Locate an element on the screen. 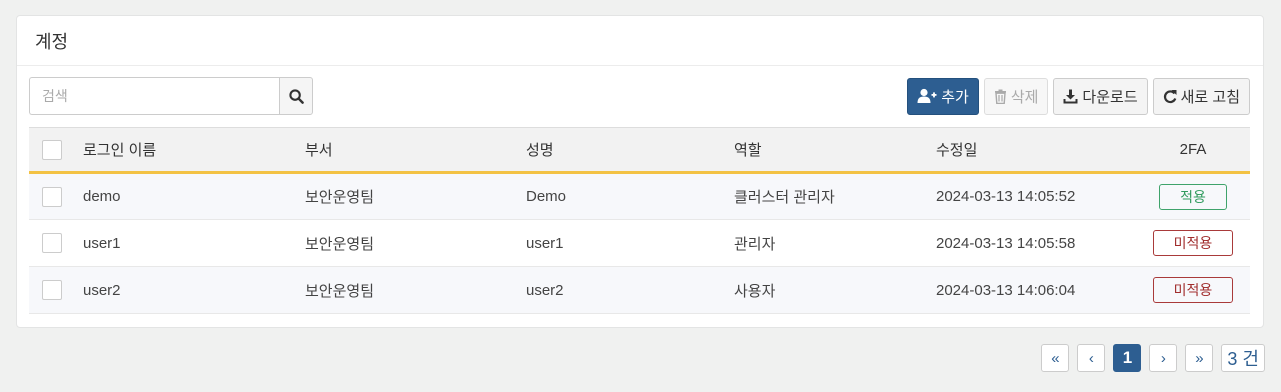 The width and height of the screenshot is (1281, 392). user-plus-icon is located at coordinates (927, 96).